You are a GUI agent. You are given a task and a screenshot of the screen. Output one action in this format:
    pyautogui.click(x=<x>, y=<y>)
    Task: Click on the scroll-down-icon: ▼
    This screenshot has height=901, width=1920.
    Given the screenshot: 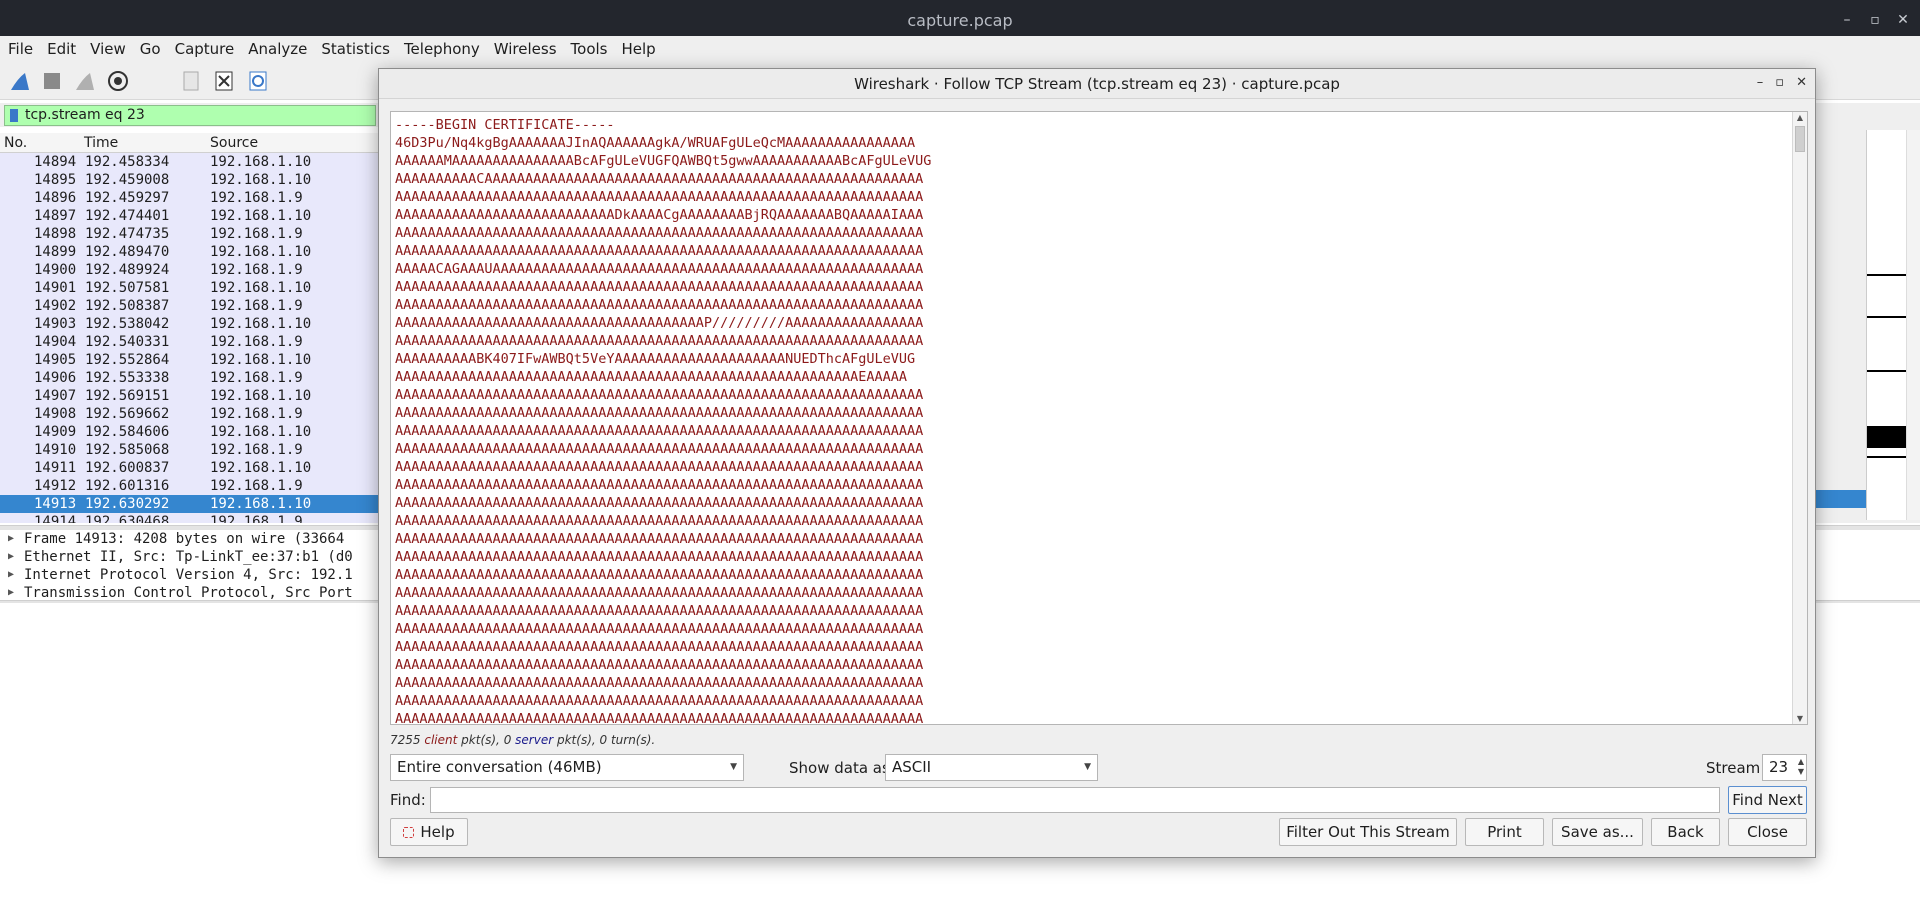 What is the action you would take?
    pyautogui.click(x=1800, y=718)
    